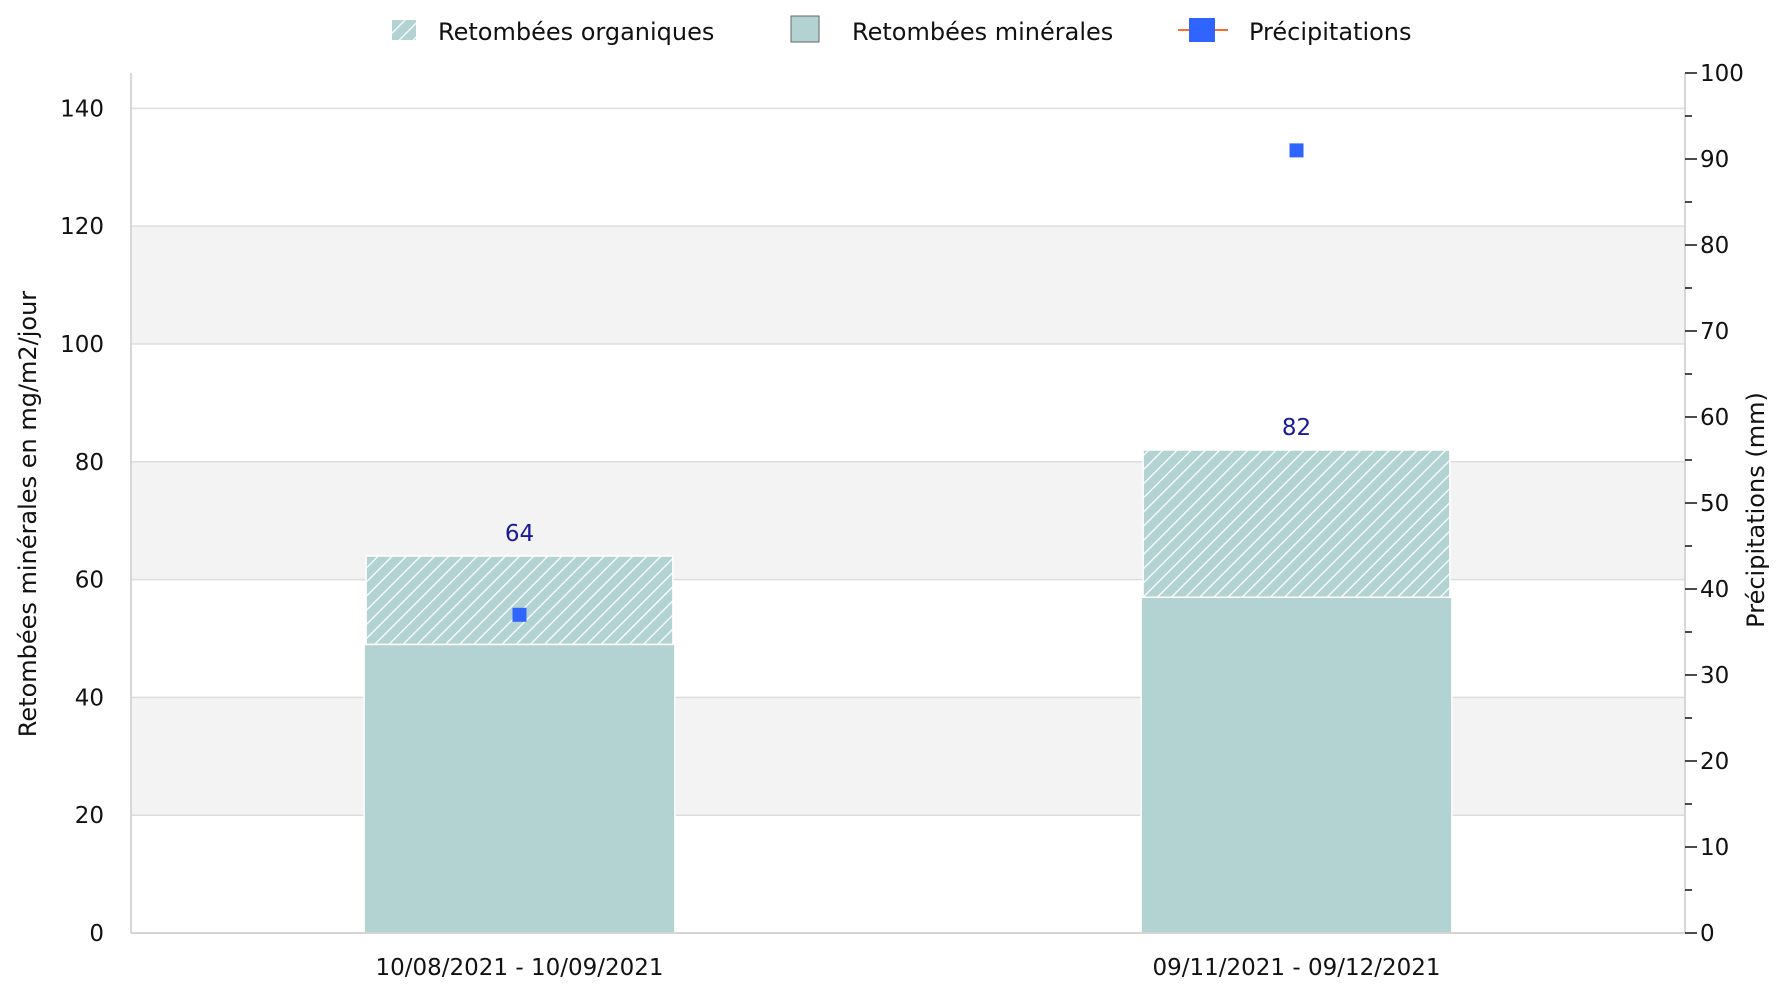 The image size is (1776, 985). Describe the element at coordinates (82, 227) in the screenshot. I see `left-tick-label: 120` at that location.